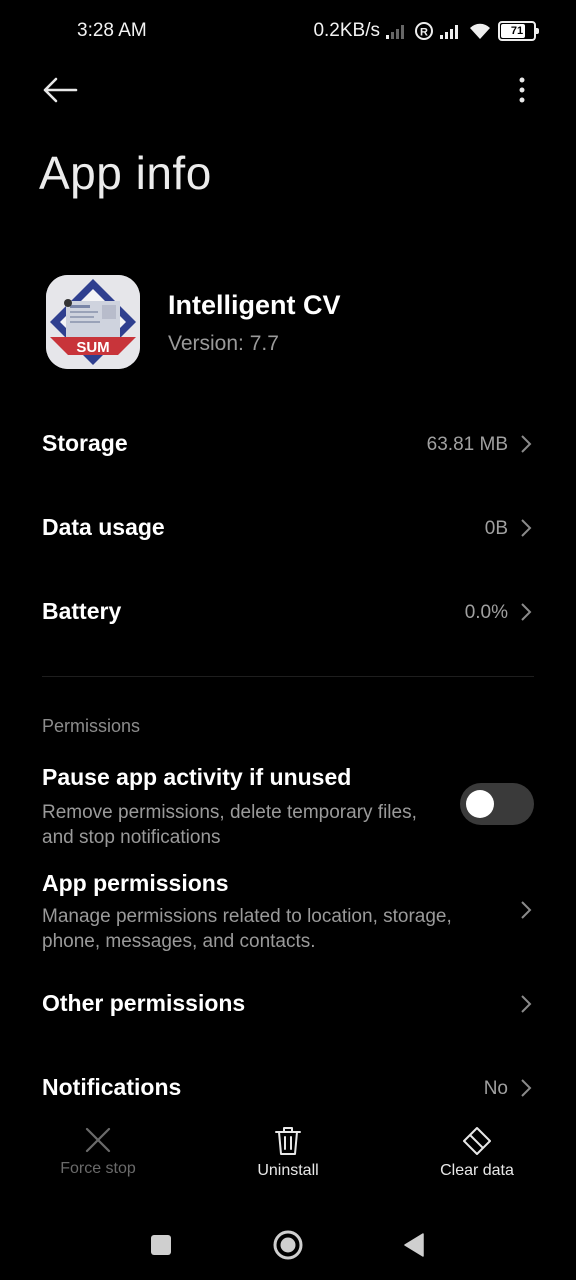 Image resolution: width=576 pixels, height=1280 pixels. What do you see at coordinates (112, 1087) in the screenshot?
I see `notifications-title: Notifications` at bounding box center [112, 1087].